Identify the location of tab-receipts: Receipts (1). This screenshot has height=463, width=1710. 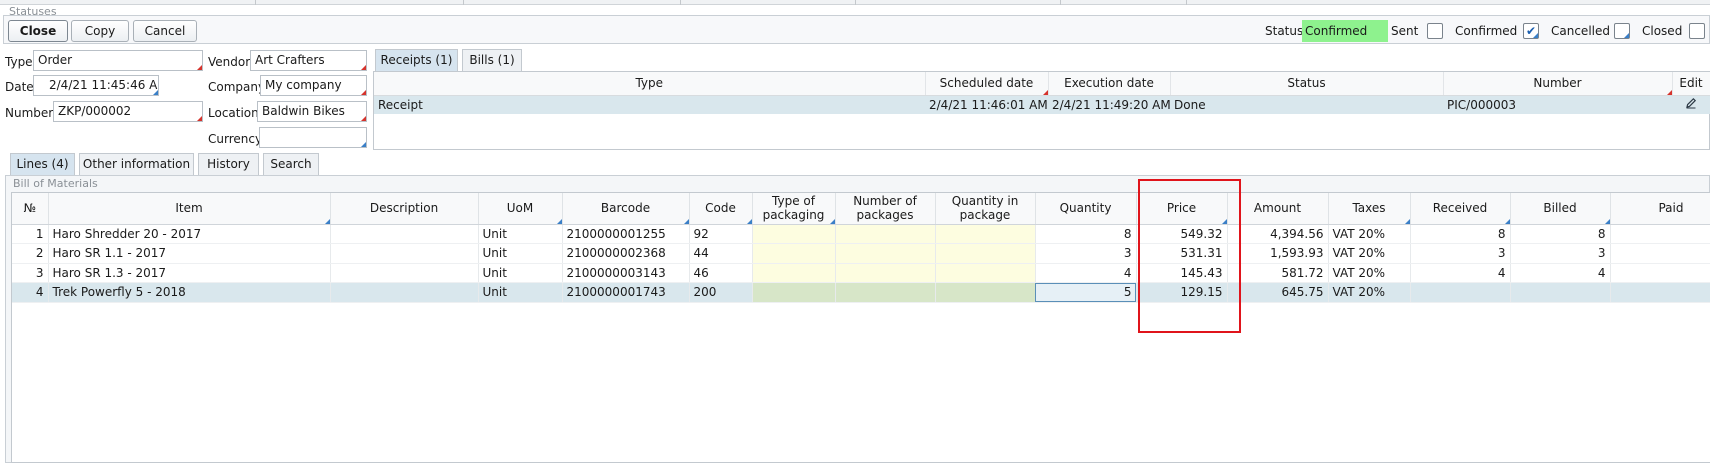
(416, 60).